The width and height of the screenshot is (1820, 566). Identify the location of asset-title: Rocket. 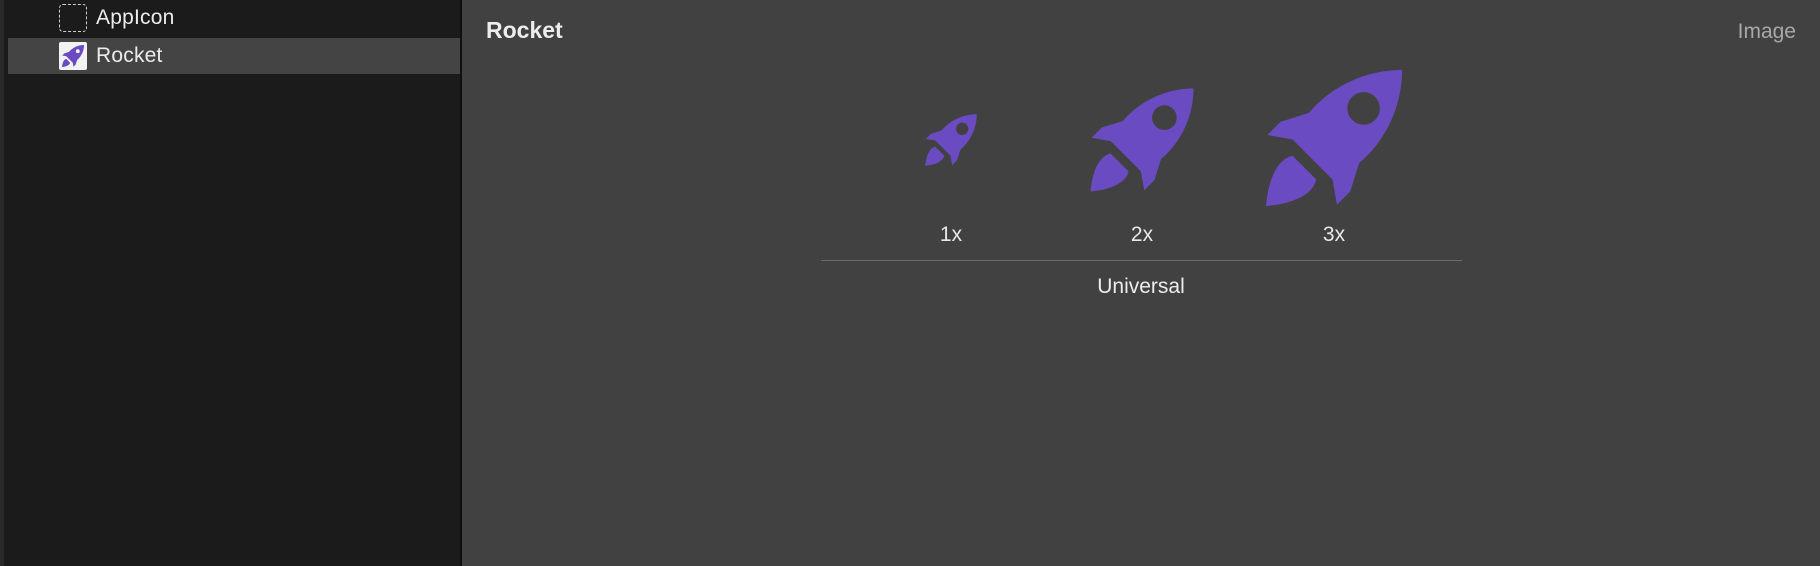
(524, 30).